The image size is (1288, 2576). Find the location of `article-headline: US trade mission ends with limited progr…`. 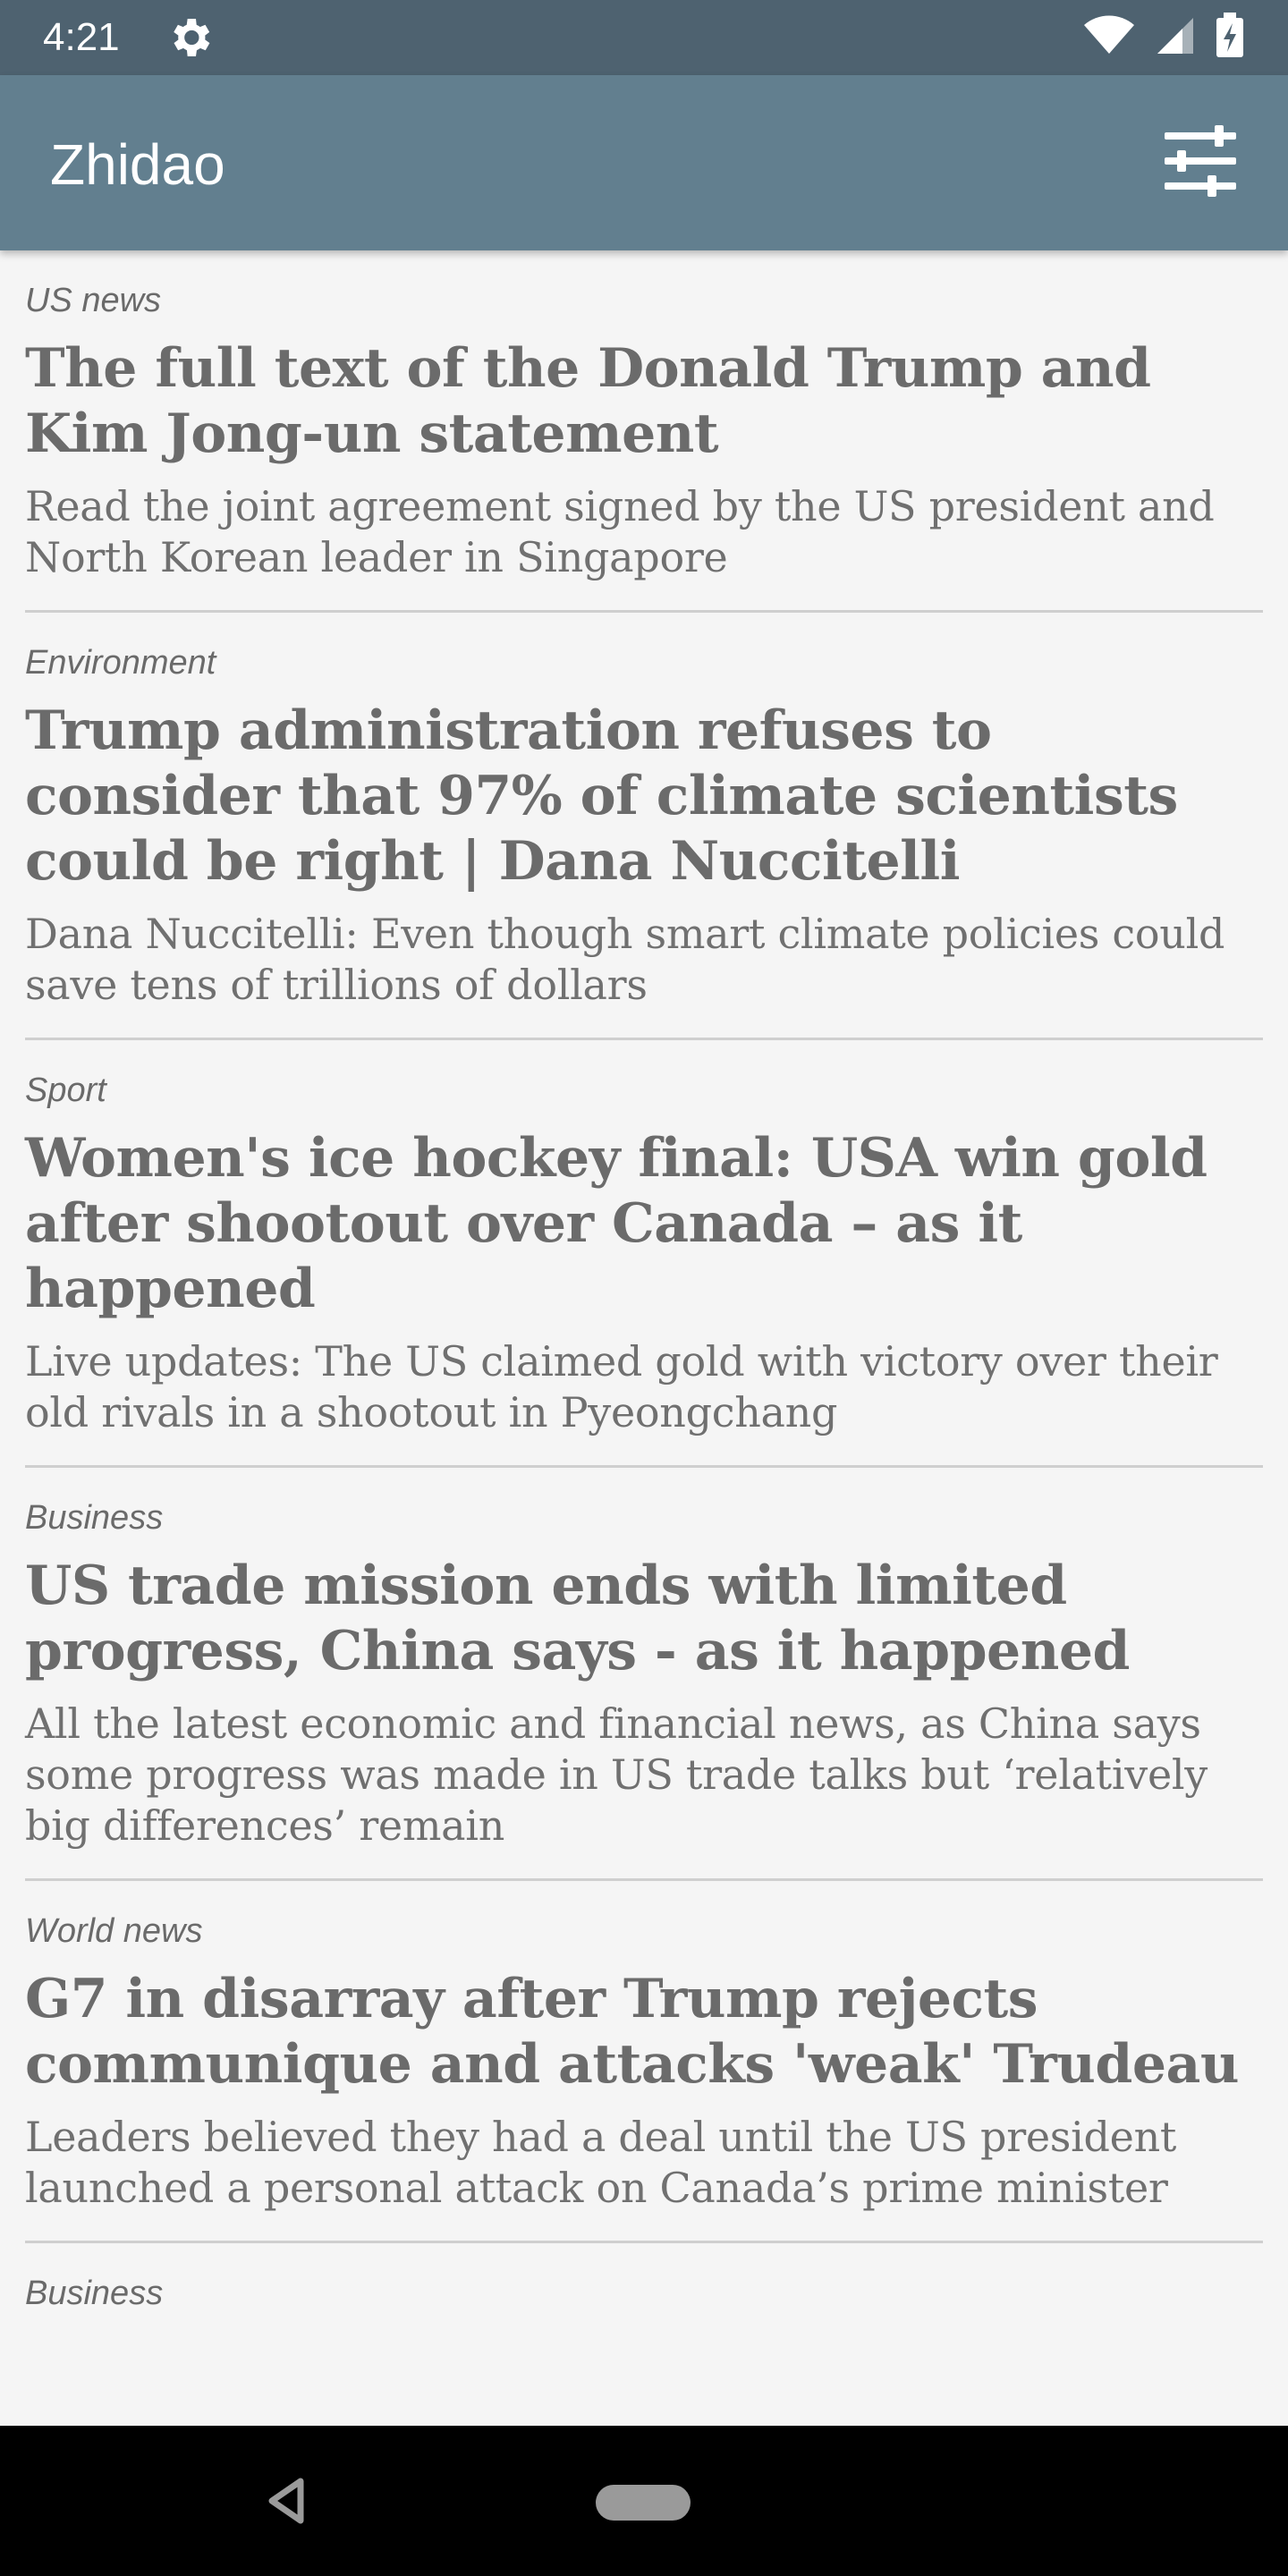

article-headline: US trade mission ends with limited progr… is located at coordinates (577, 1618).